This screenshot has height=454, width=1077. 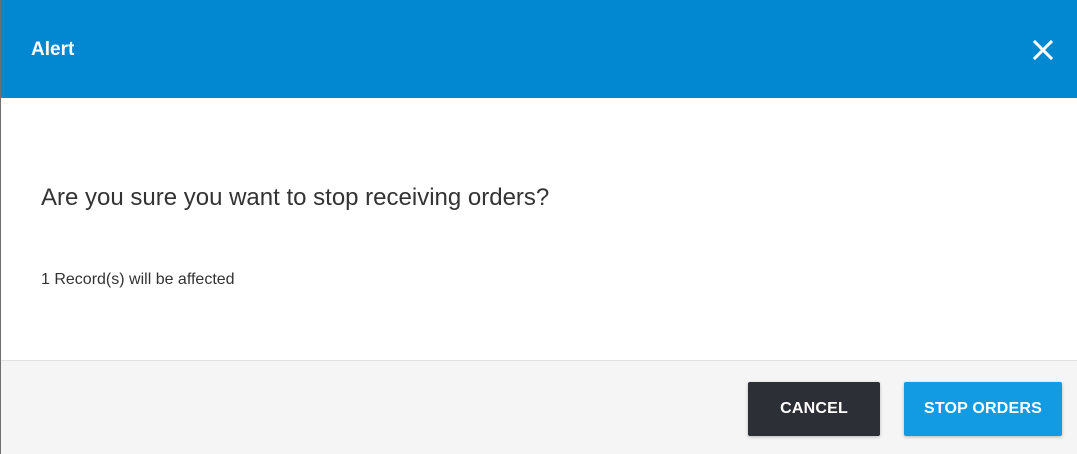 I want to click on close-button, so click(x=1043, y=50).